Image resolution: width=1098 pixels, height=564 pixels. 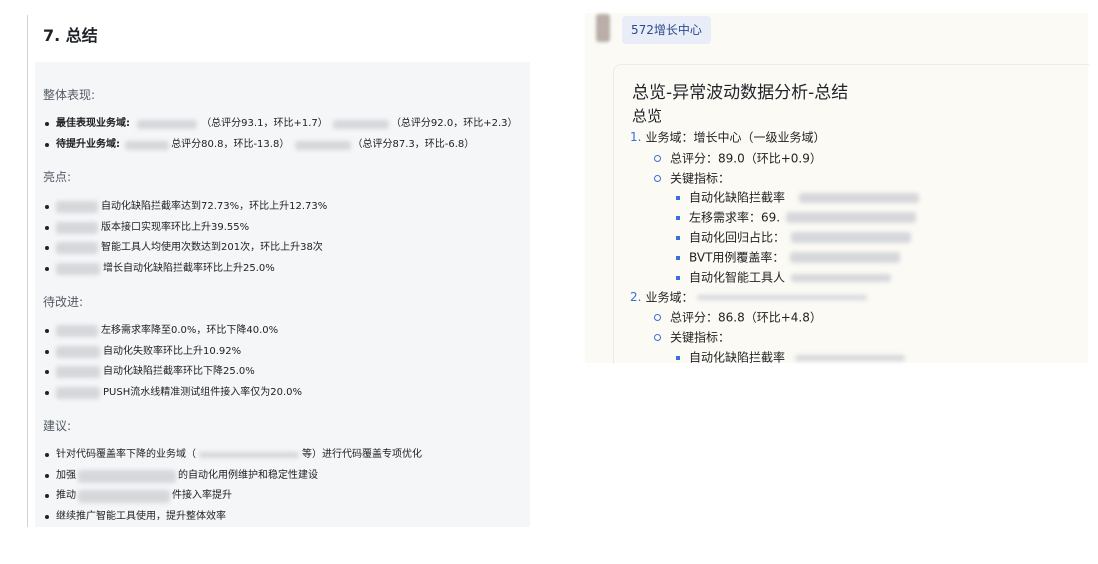 I want to click on overall-heading: 整体表现:, so click(x=69, y=95).